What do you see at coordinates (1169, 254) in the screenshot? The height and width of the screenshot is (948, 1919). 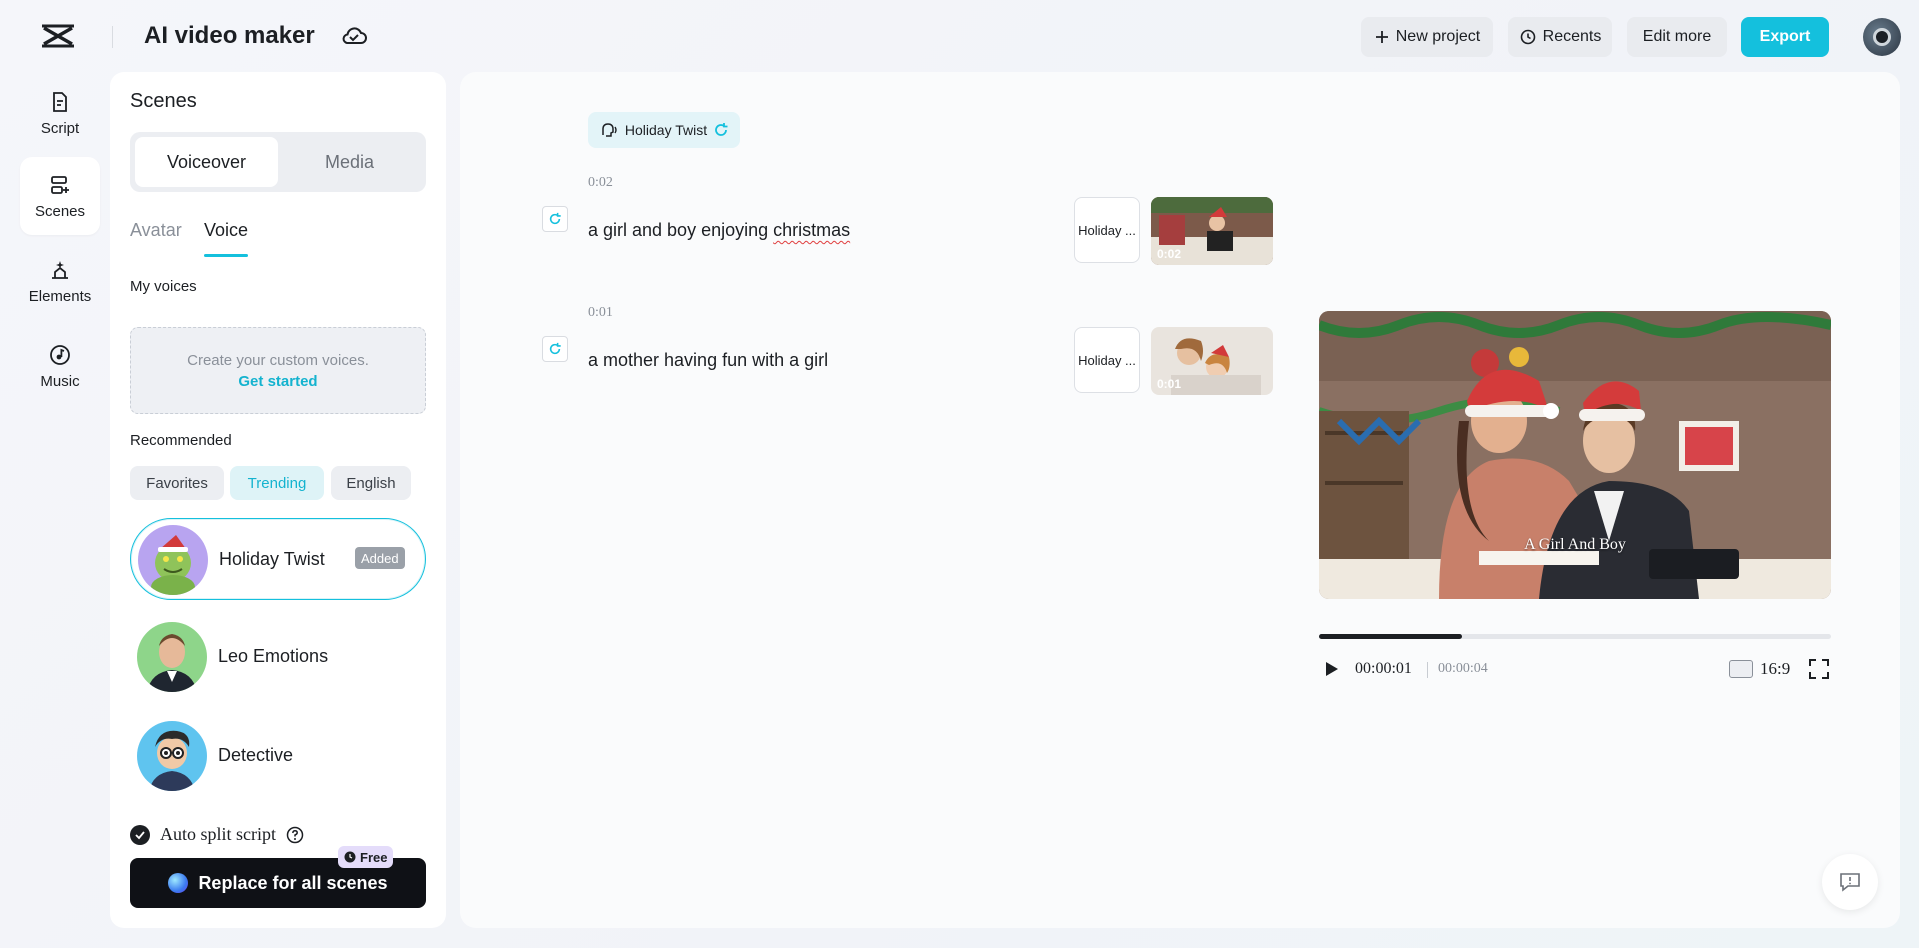 I see `media-duration: 0:02` at bounding box center [1169, 254].